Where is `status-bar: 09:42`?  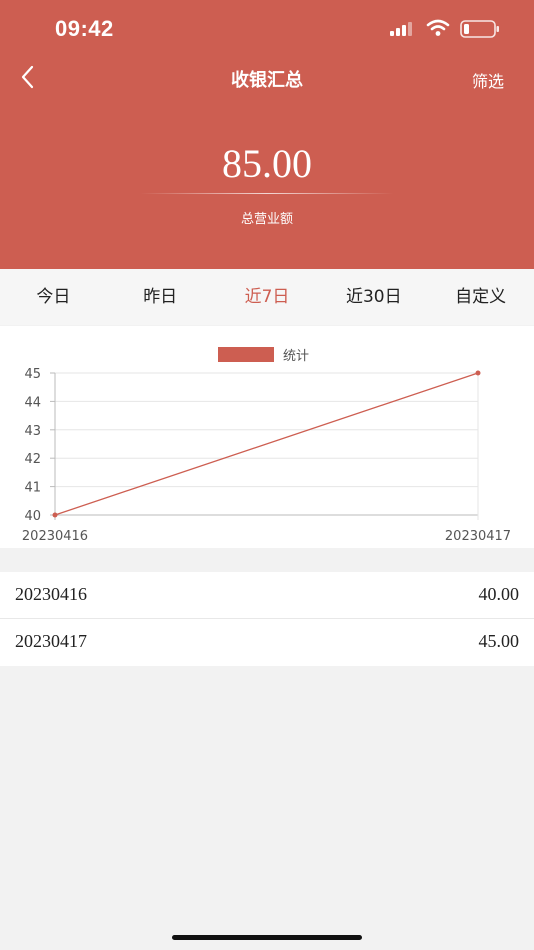 status-bar: 09:42 is located at coordinates (267, 29).